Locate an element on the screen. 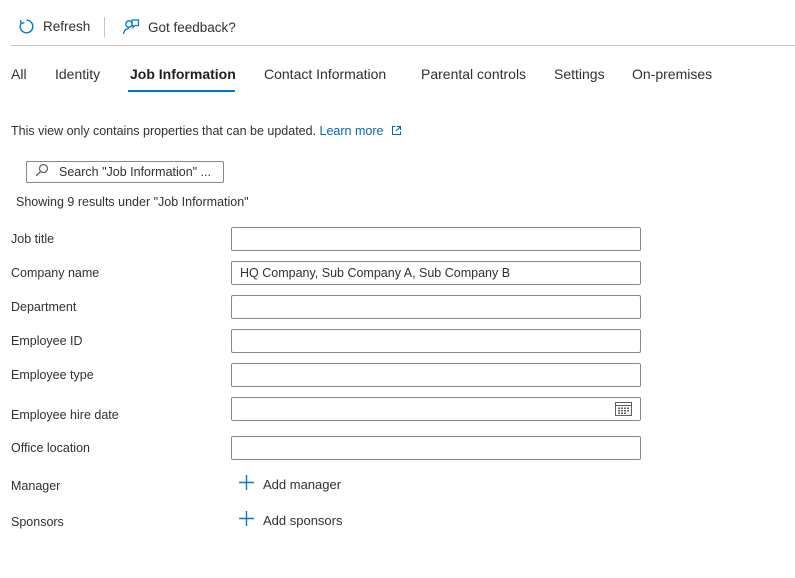 The image size is (795, 578). refresh-icon is located at coordinates (26, 26).